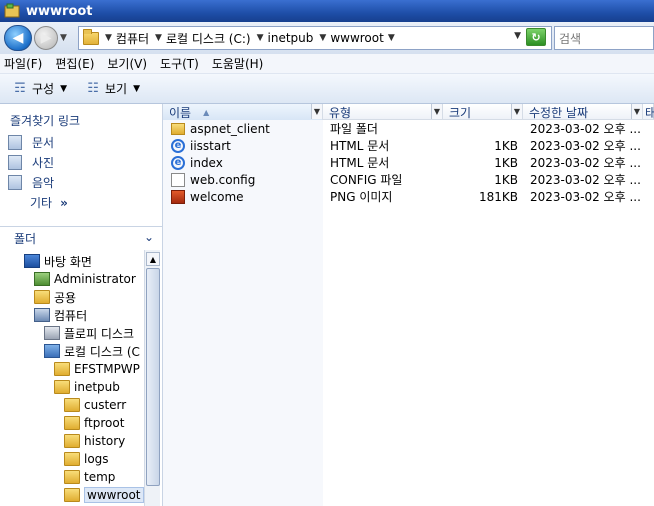 The height and width of the screenshot is (506, 654). I want to click on organize-button: ☶ 구성 ▼, so click(39, 88).